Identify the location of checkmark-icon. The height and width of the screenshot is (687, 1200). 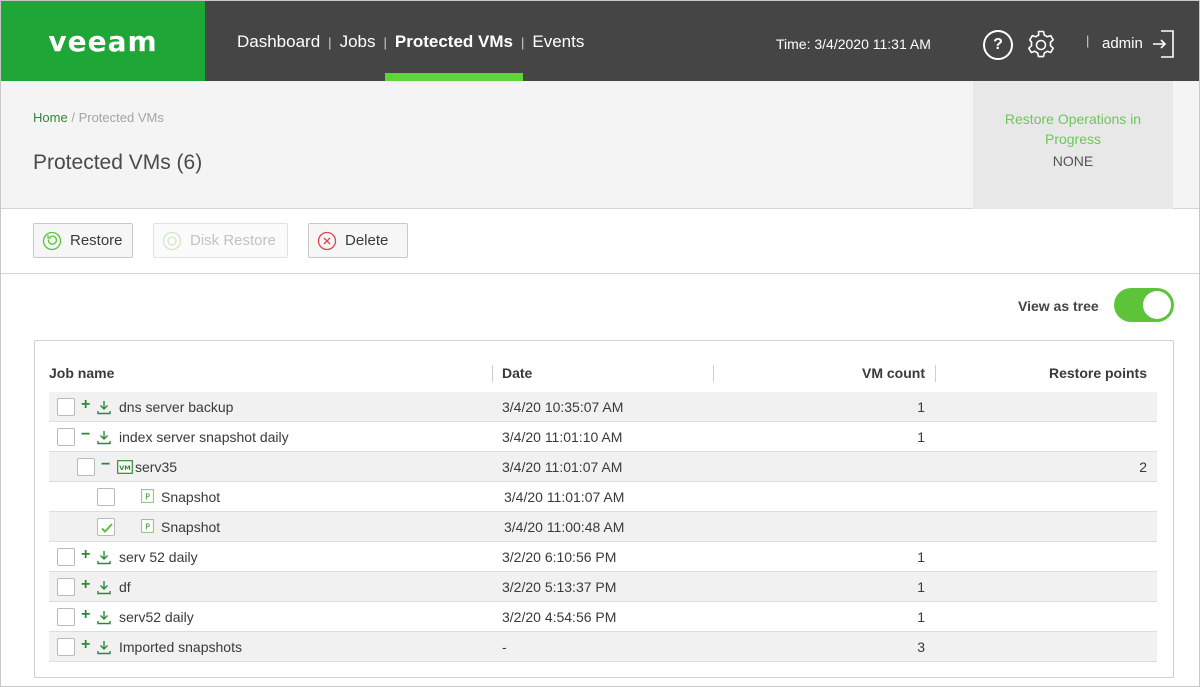
(107, 528).